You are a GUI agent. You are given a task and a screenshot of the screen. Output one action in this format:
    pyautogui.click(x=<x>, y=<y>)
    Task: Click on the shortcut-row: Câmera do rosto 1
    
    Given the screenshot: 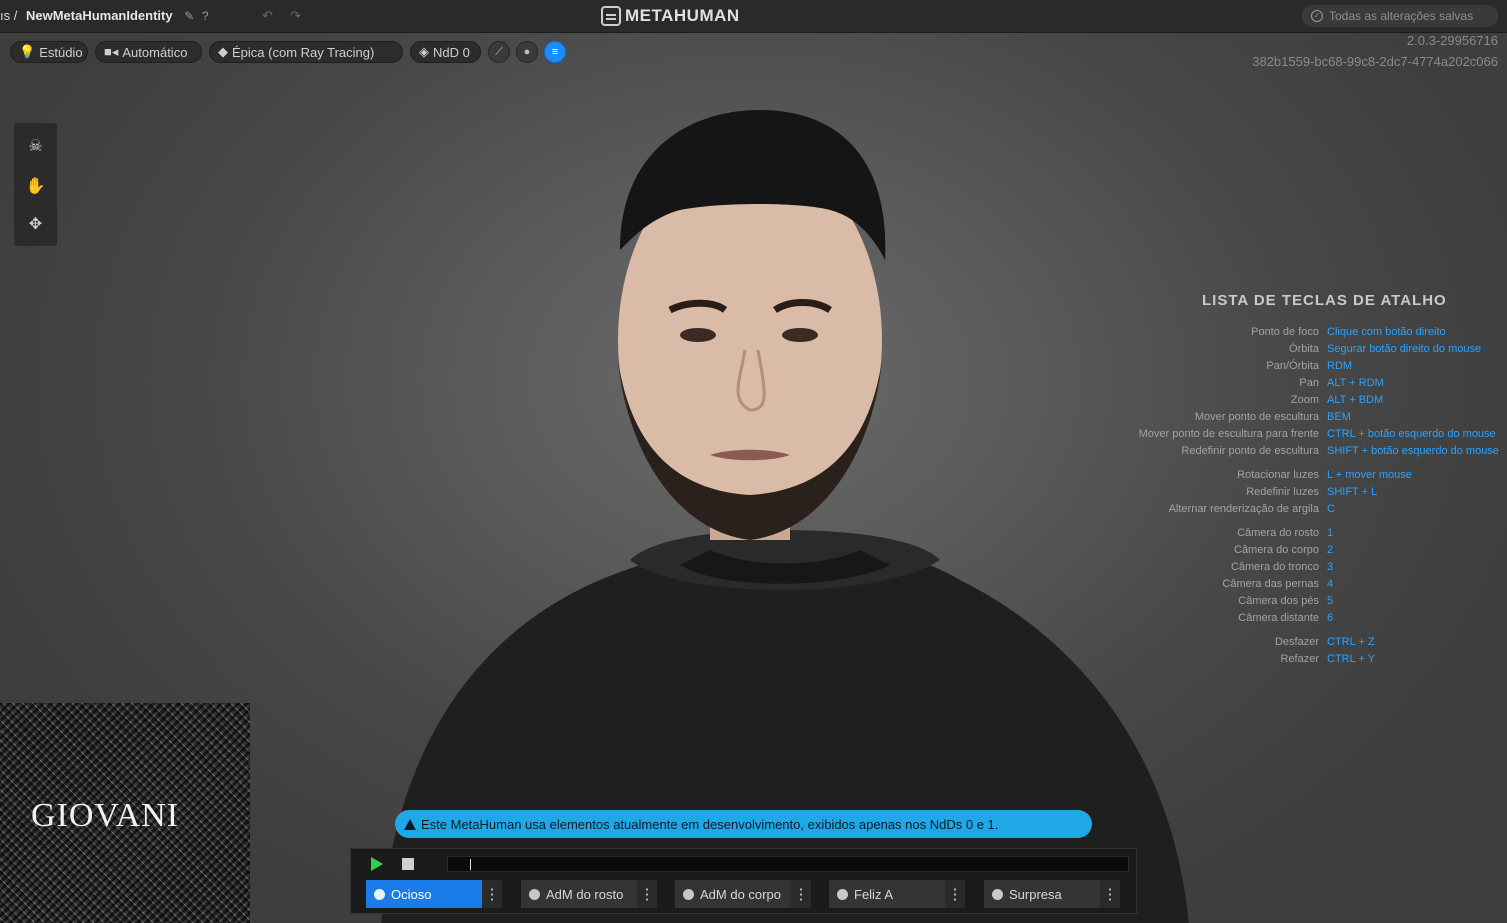 What is the action you would take?
    pyautogui.click(x=1315, y=535)
    